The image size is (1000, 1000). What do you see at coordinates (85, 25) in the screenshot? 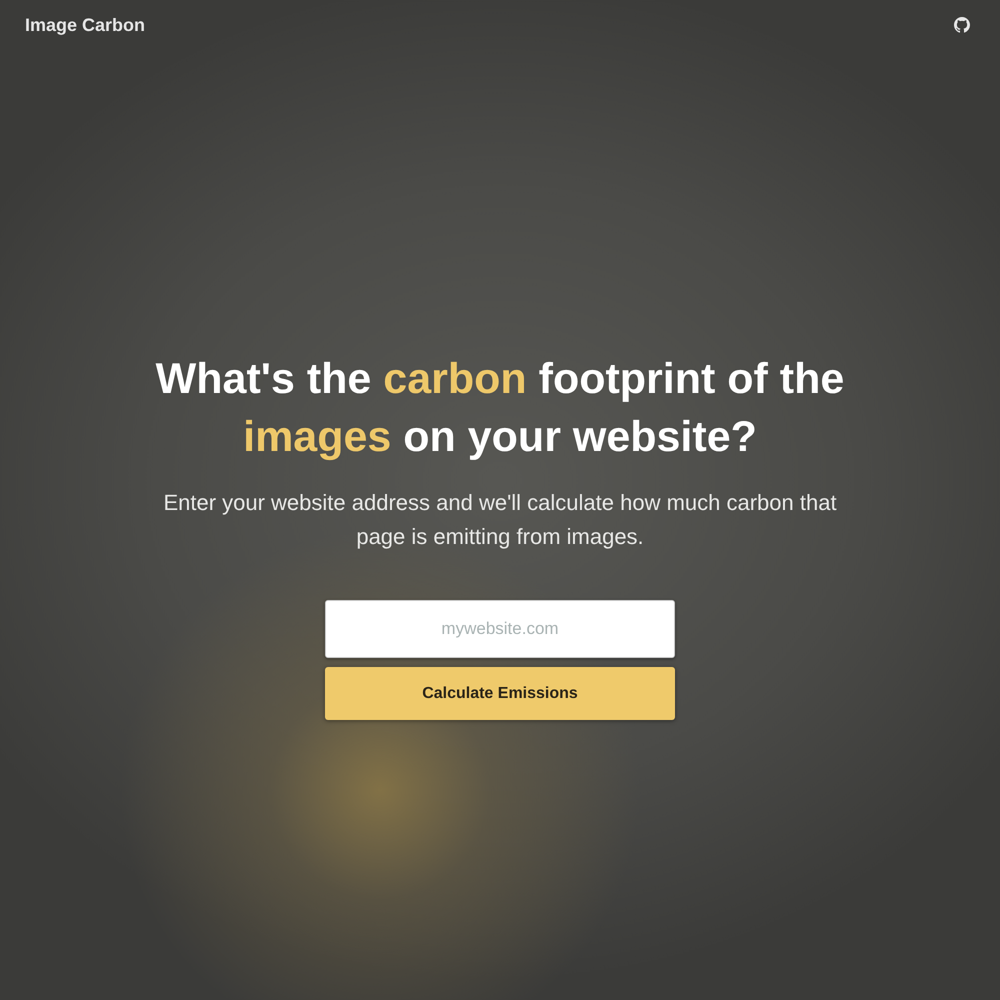
I see `site-title: Image Carbon` at bounding box center [85, 25].